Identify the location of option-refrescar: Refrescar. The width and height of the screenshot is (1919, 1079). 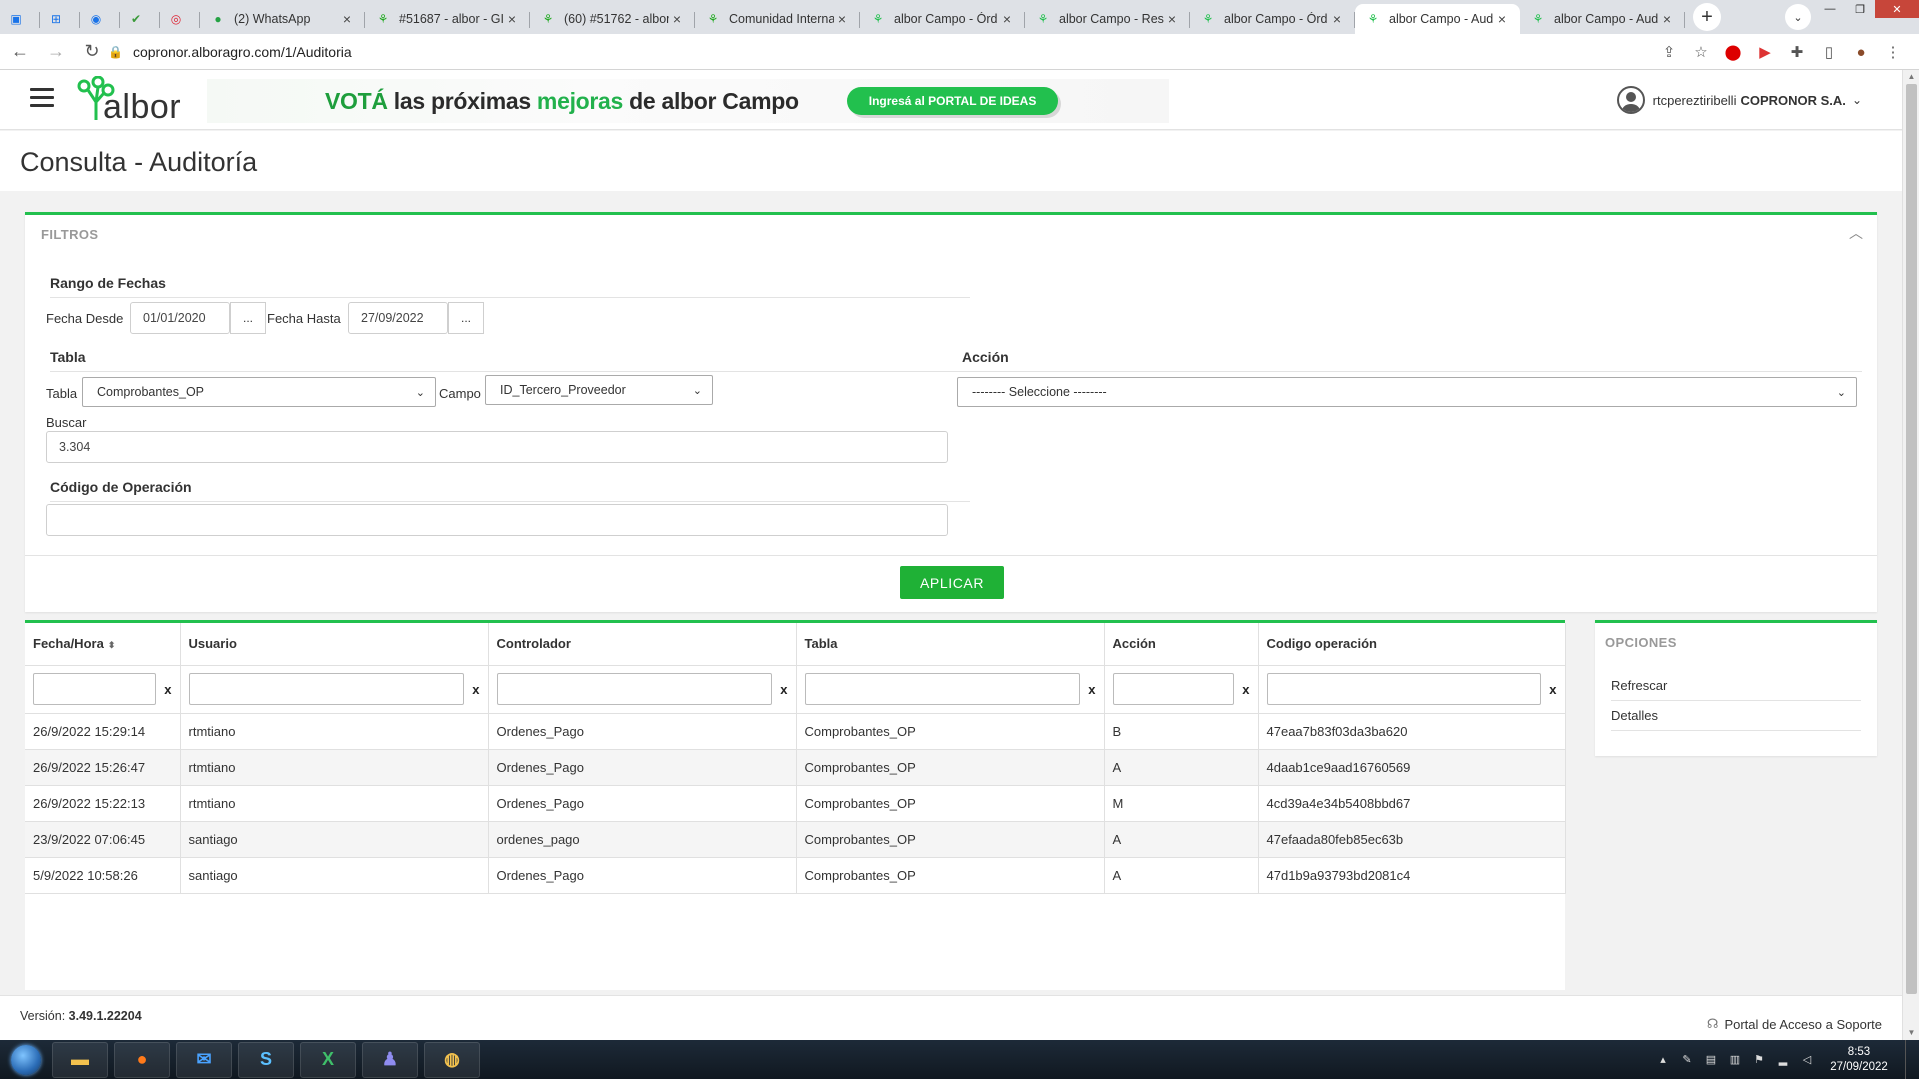
(1736, 689).